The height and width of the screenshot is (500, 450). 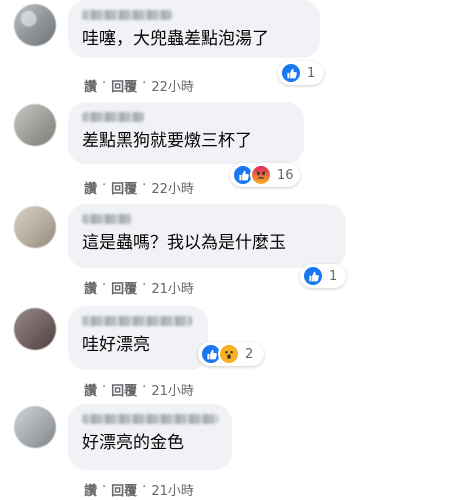 I want to click on reaction-summary: 16, so click(x=265, y=175).